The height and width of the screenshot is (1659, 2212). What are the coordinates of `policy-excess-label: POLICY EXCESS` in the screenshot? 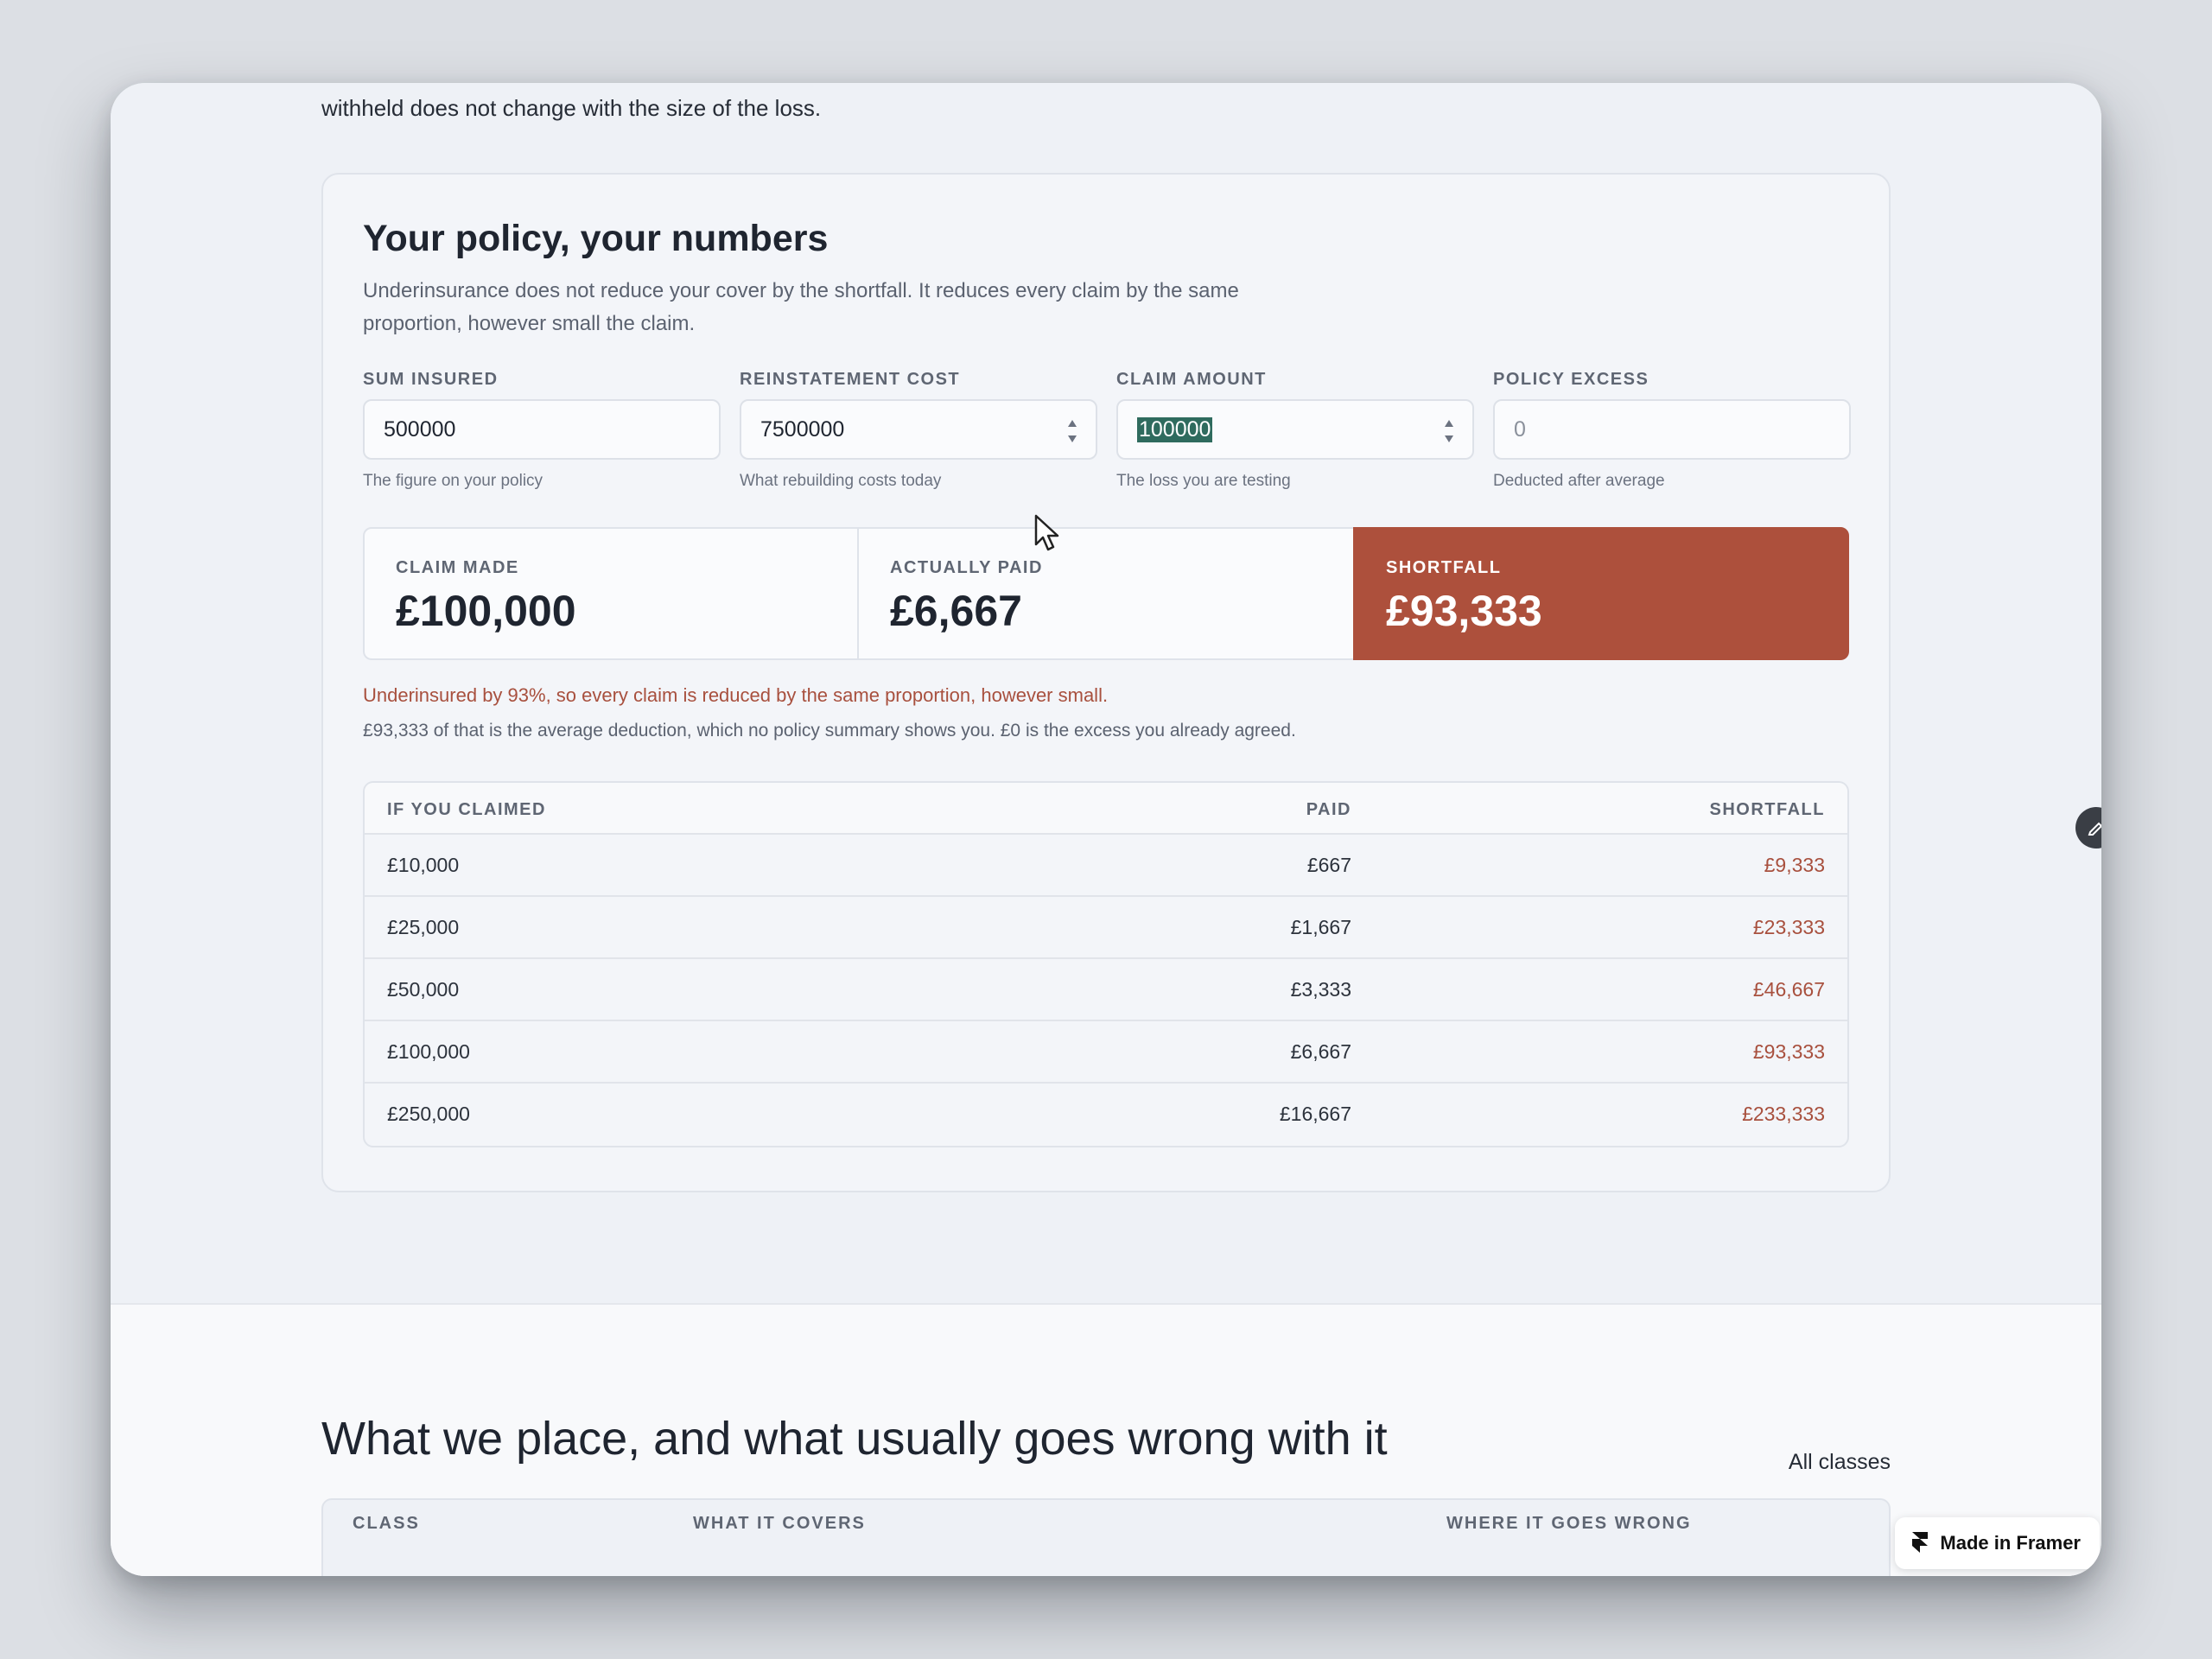 It's located at (1571, 379).